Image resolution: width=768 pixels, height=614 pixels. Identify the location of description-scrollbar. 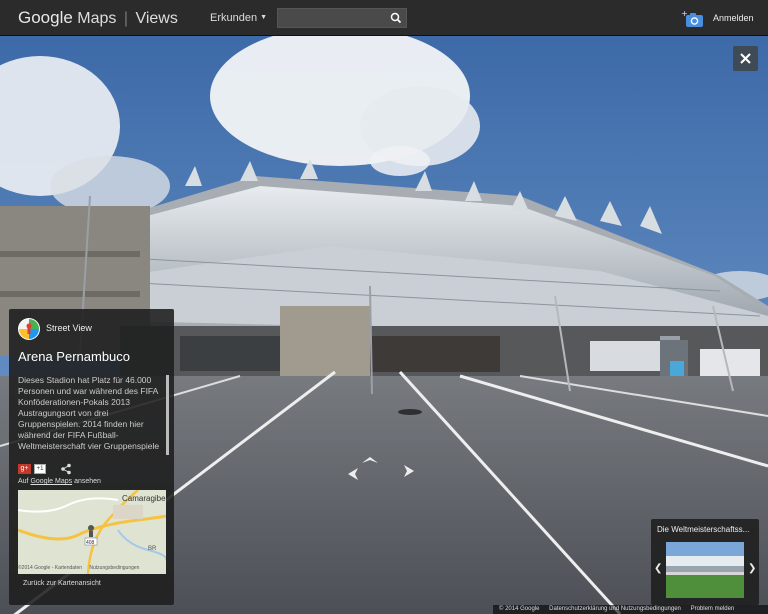
(167, 415).